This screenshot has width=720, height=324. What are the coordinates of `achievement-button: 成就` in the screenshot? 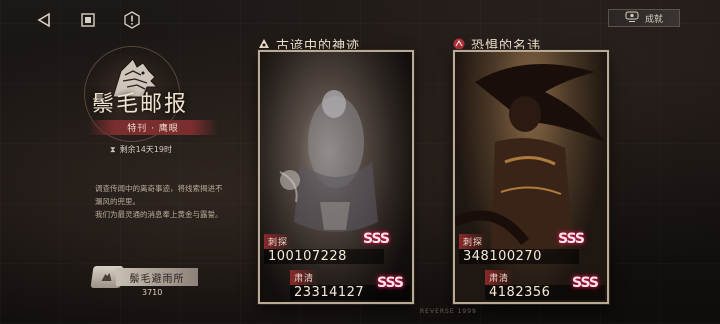 It's located at (644, 18).